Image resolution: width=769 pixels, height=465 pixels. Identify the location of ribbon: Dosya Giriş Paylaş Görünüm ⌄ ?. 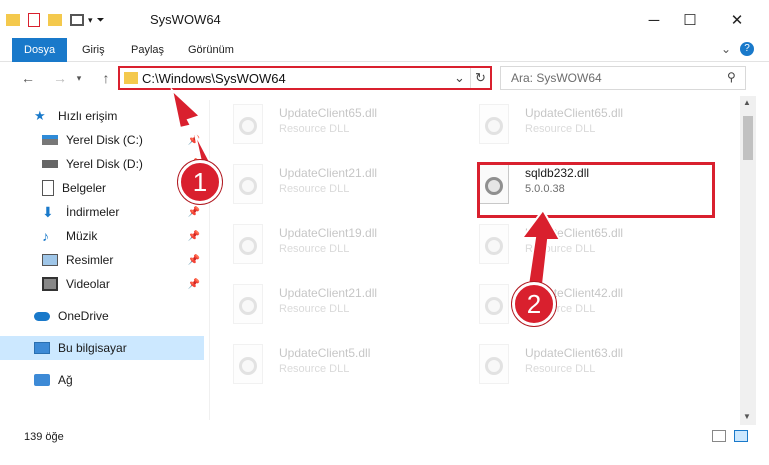
(384, 50).